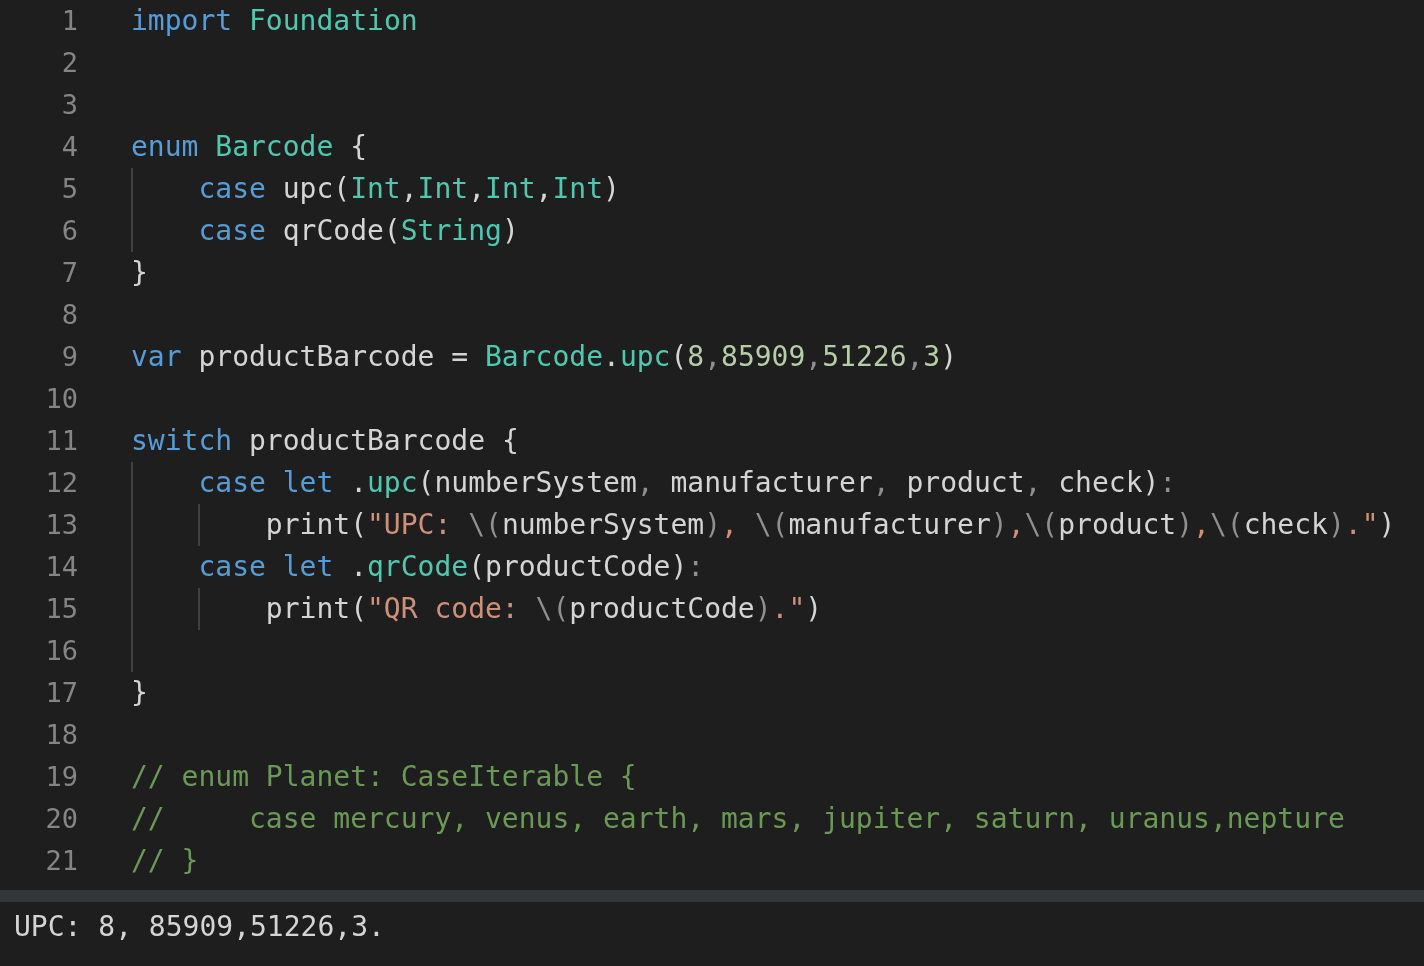  I want to click on code-line: // case mercury, venus, earth, mars, jupiter, saturn, uranus,nepture, so click(738, 819).